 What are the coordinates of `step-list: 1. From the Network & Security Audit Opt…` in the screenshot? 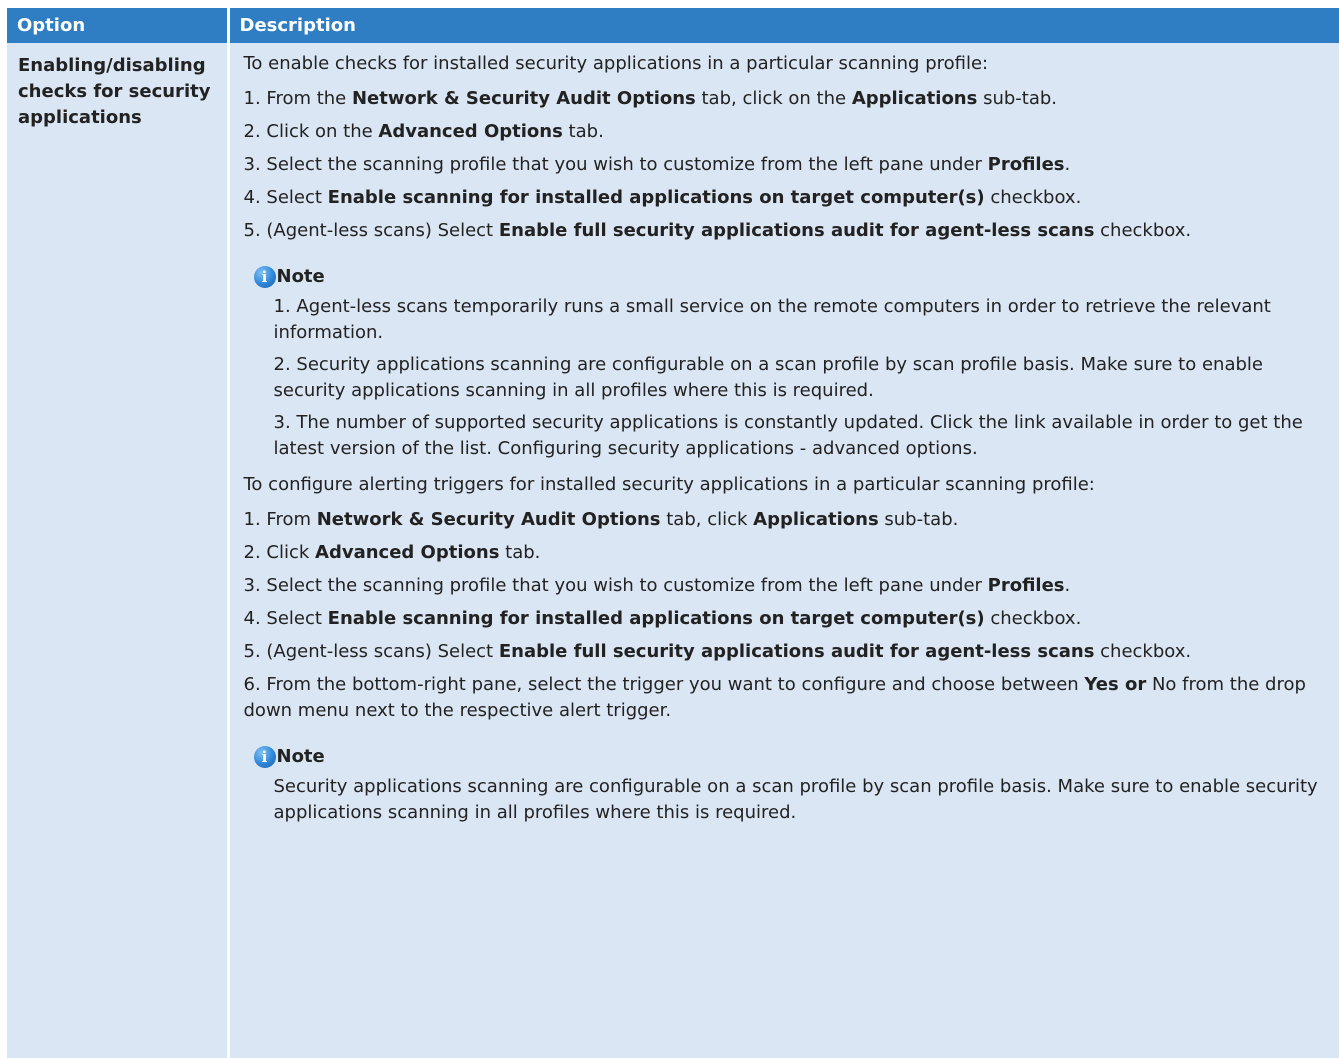 It's located at (787, 165).